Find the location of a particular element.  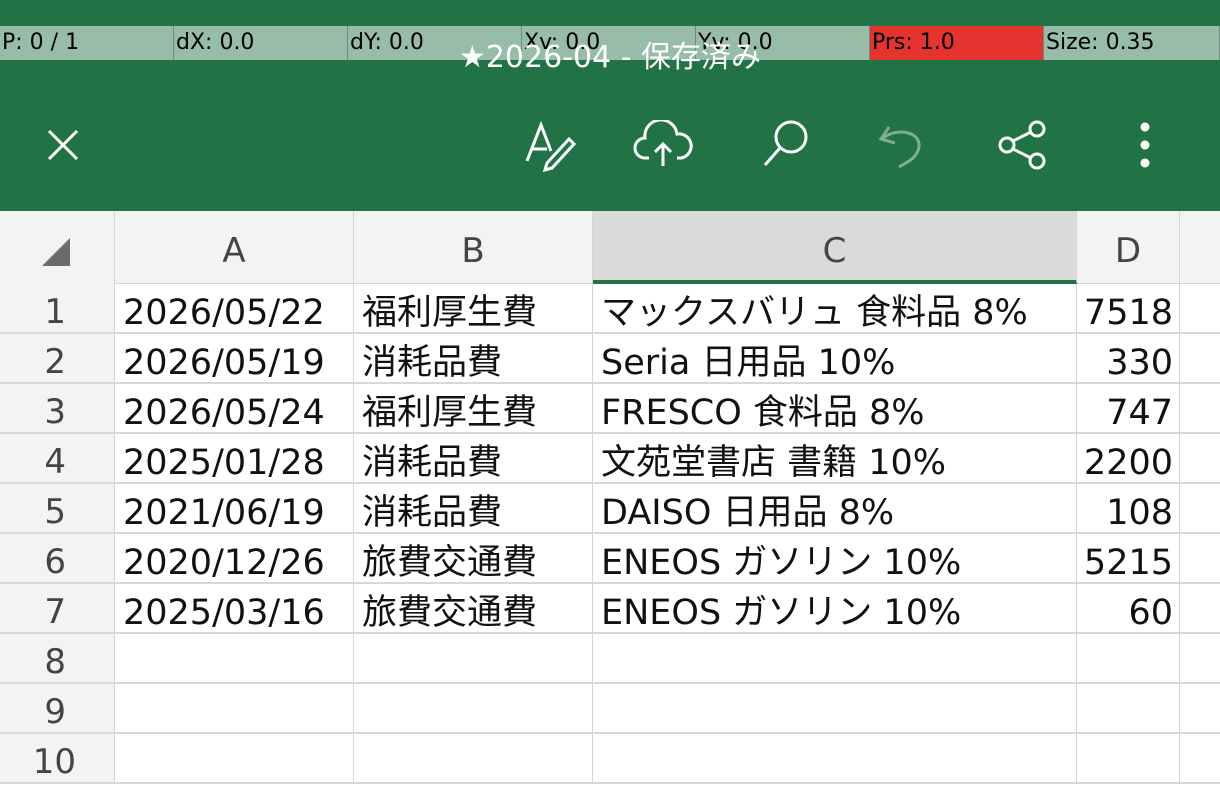

table-row: 3 2026/05/24 福利厚生費 FRESCO 食料品 8% 747 is located at coordinates (610, 409).